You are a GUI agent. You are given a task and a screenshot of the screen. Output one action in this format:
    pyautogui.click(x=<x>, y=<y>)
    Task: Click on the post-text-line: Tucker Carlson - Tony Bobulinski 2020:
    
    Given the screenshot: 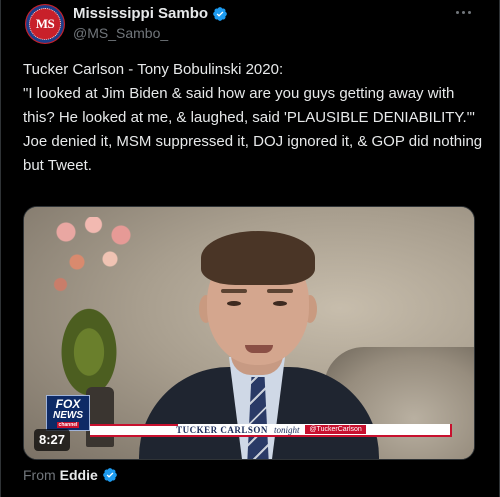 What is the action you would take?
    pyautogui.click(x=153, y=69)
    